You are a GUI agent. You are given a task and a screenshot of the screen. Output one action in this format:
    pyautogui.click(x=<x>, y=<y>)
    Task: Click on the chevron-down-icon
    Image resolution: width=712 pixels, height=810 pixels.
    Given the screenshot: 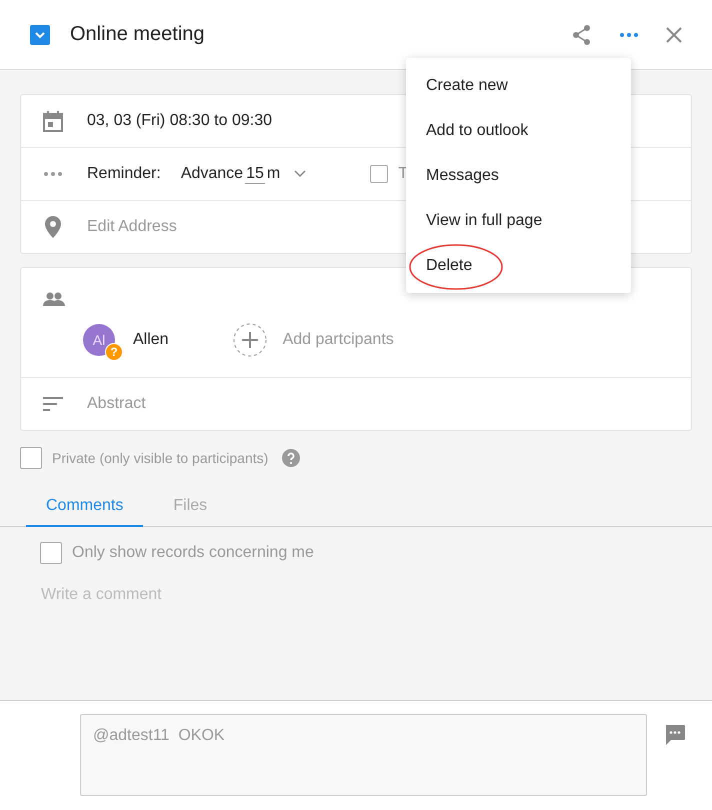 What is the action you would take?
    pyautogui.click(x=300, y=174)
    